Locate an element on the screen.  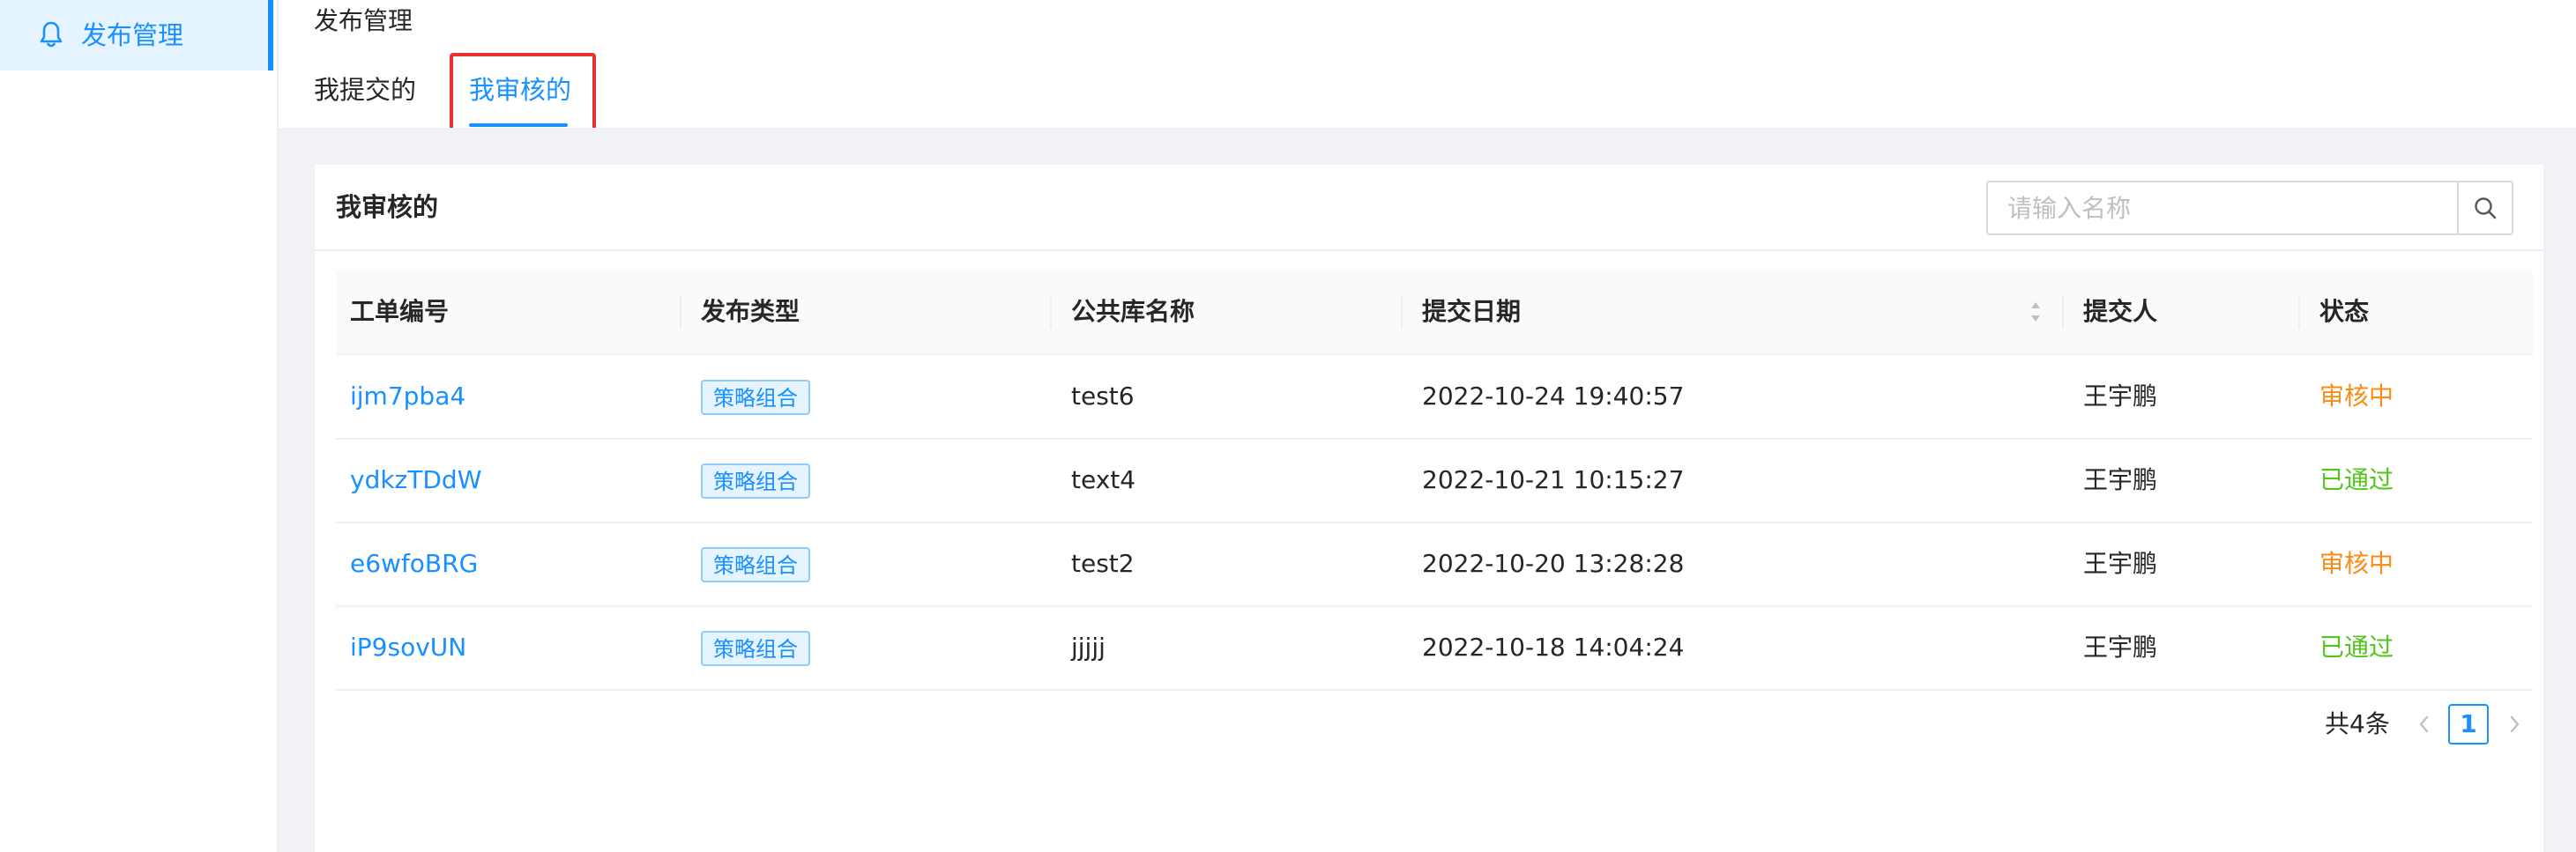
column-header-submitter: 提交人 is located at coordinates (2120, 311).